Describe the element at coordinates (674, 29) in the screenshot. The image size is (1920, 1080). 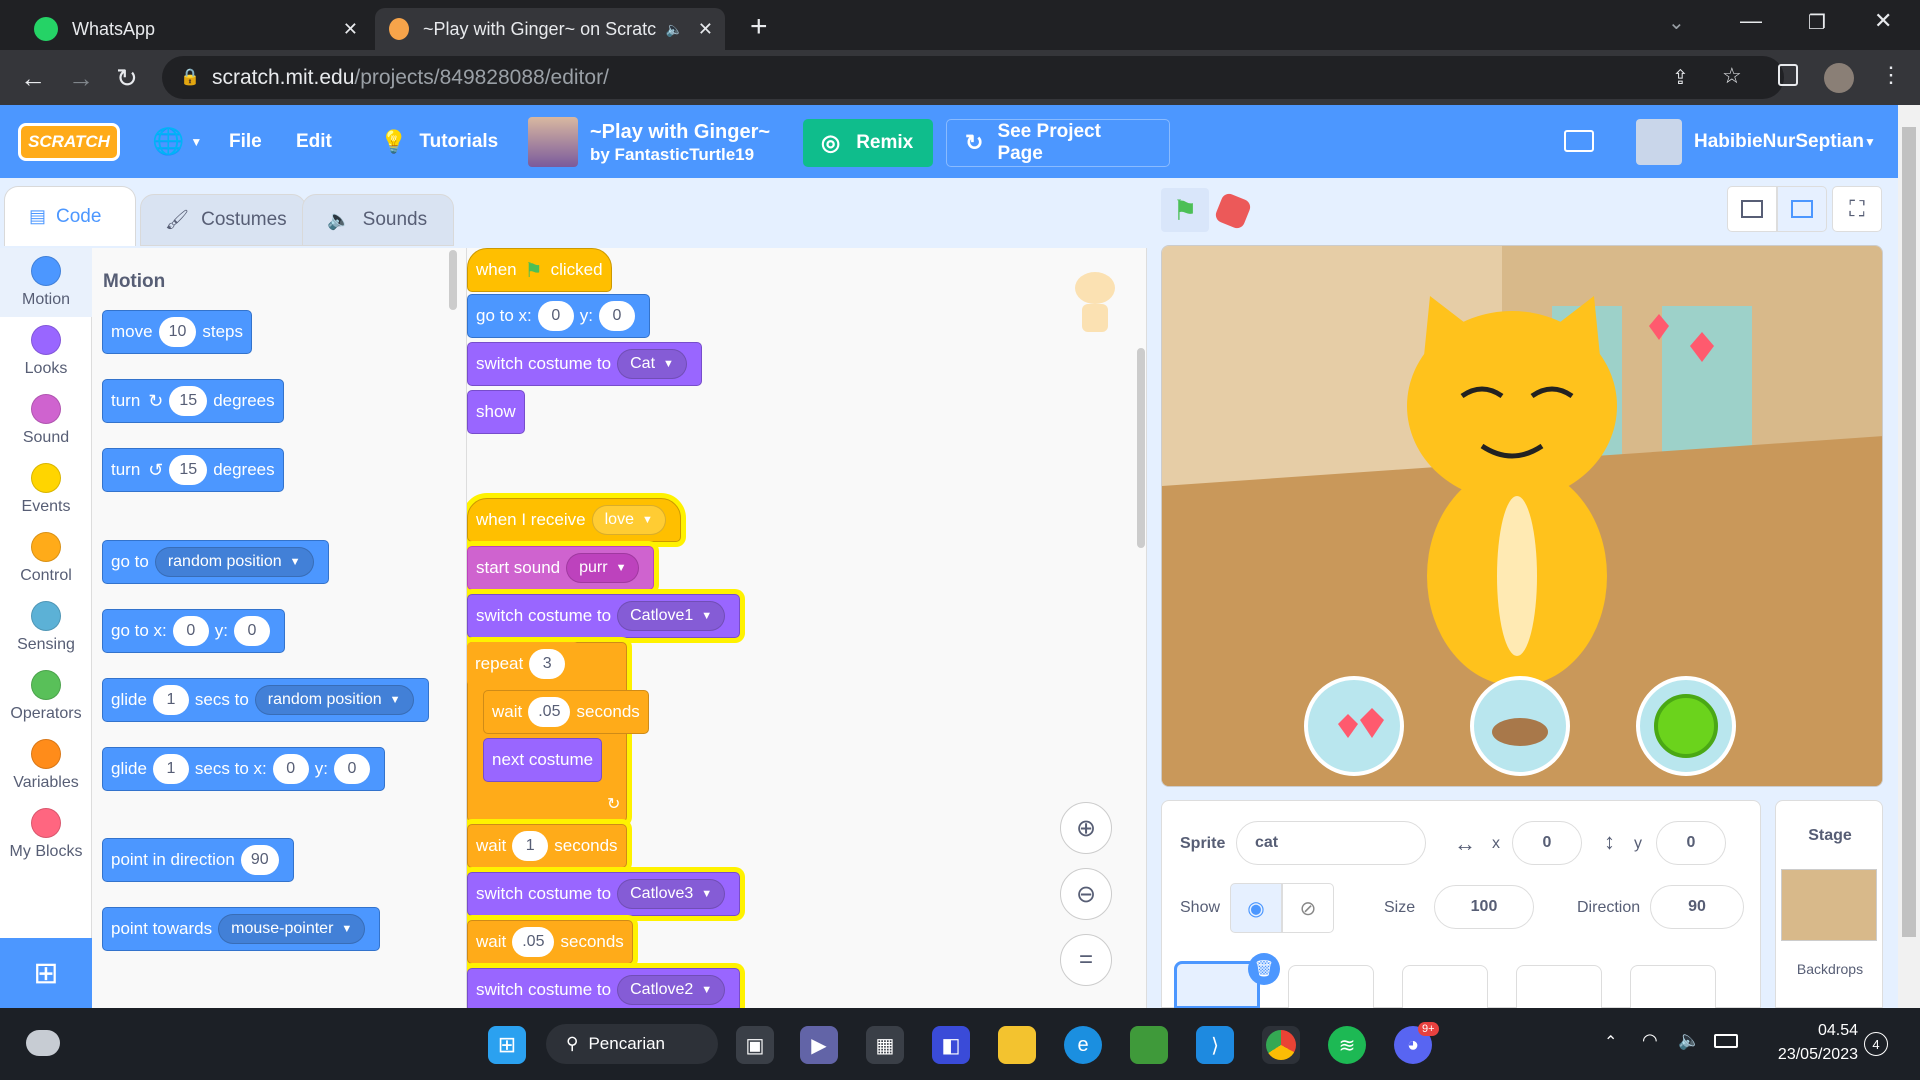
I see `speaker-icon: 🔈` at that location.